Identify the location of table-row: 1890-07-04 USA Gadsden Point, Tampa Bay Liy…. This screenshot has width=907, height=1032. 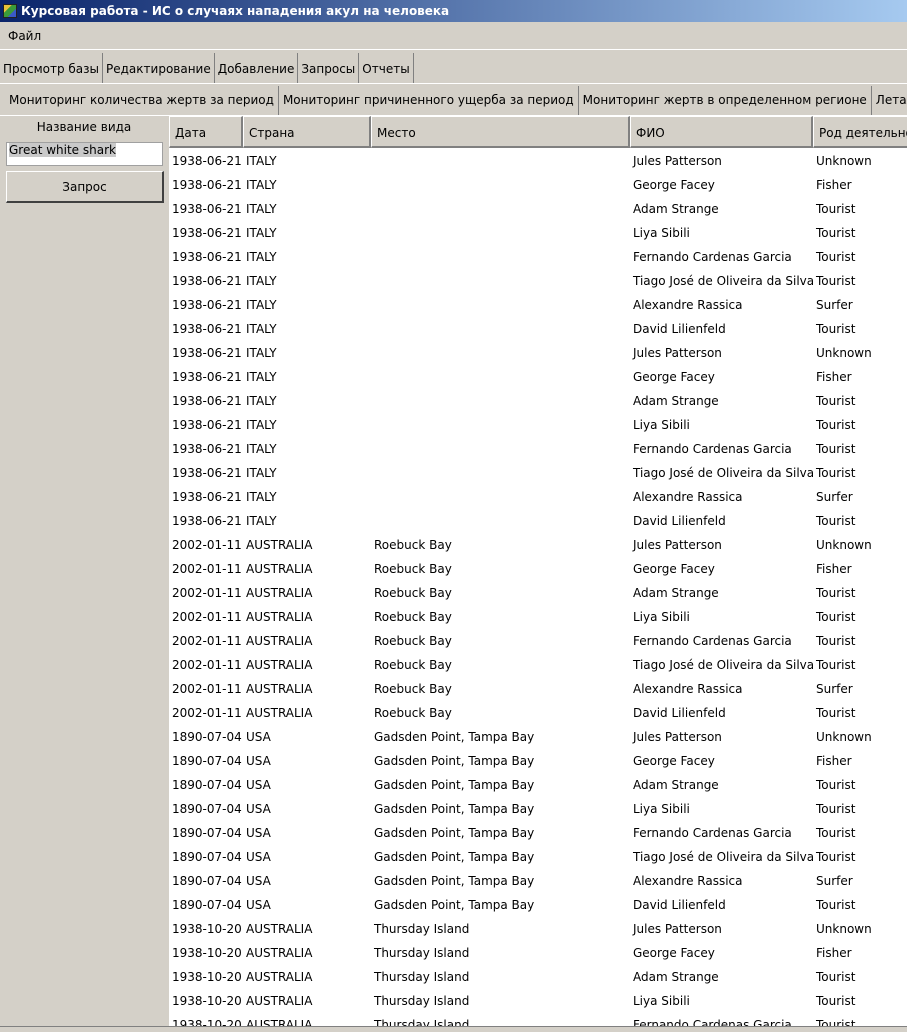
(538, 809).